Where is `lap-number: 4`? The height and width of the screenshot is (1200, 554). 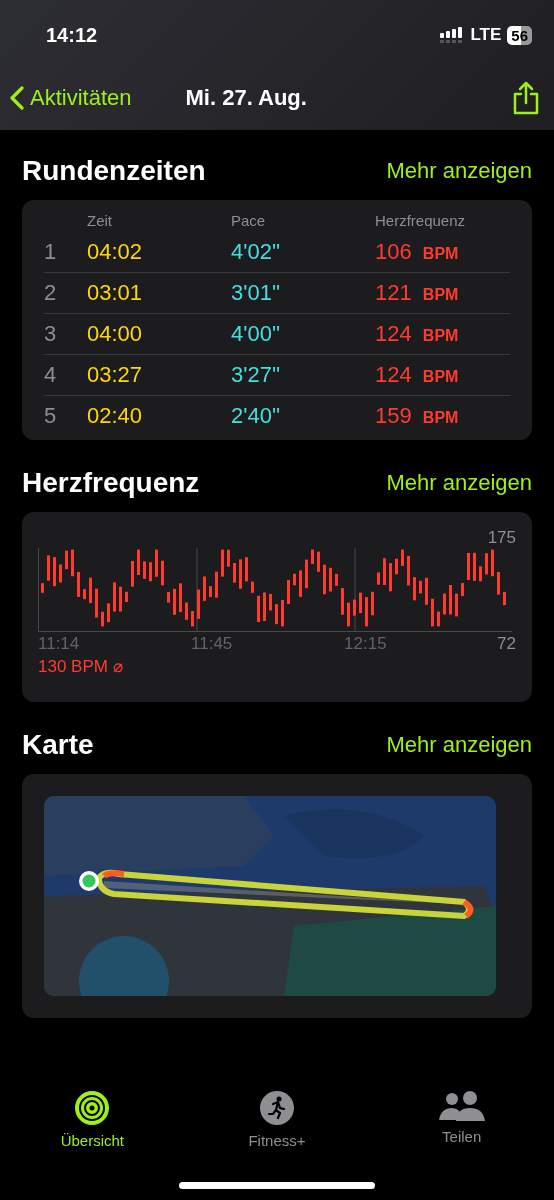
lap-number: 4 is located at coordinates (51, 375).